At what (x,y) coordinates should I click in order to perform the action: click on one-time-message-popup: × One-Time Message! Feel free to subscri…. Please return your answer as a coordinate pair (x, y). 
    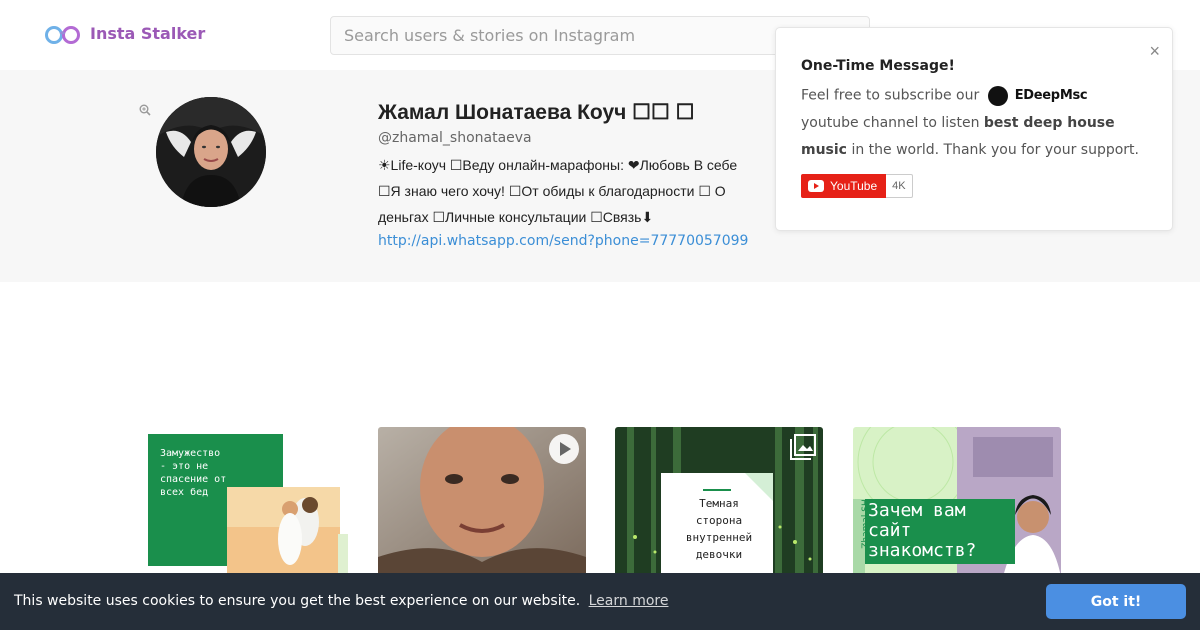
    Looking at the image, I should click on (974, 129).